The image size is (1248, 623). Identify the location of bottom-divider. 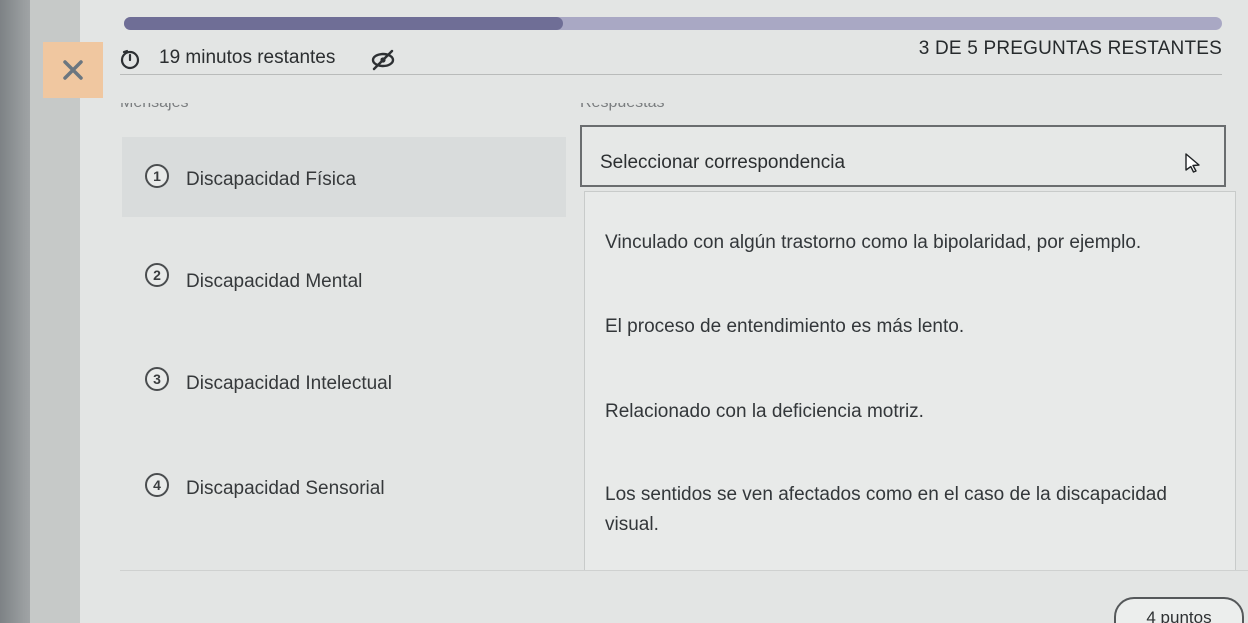
(684, 570).